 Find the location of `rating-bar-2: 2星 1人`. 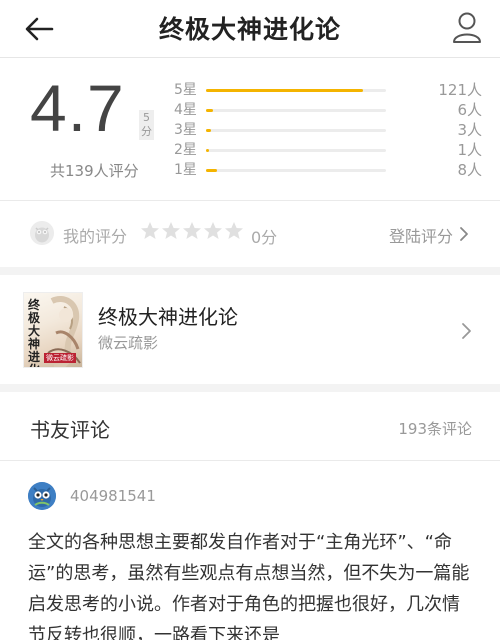

rating-bar-2: 2星 1人 is located at coordinates (325, 151).